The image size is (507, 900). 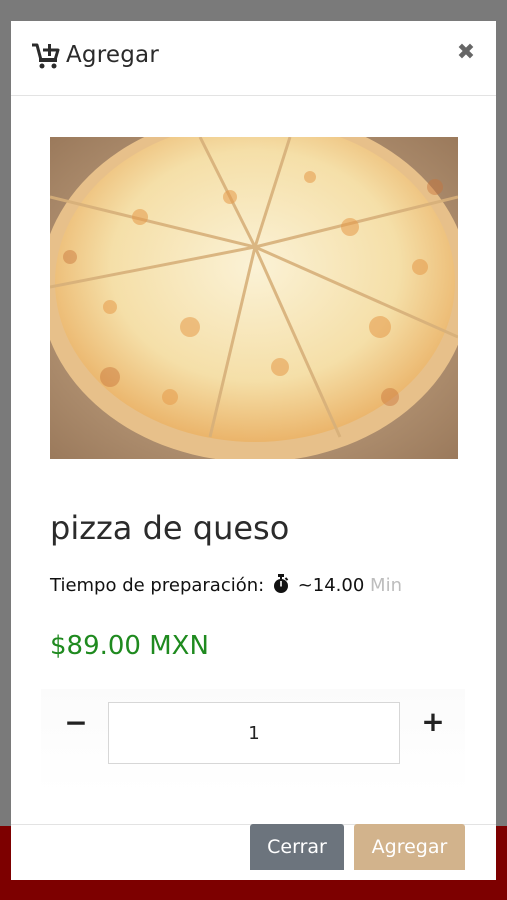 What do you see at coordinates (281, 583) in the screenshot?
I see `stopwatch-icon` at bounding box center [281, 583].